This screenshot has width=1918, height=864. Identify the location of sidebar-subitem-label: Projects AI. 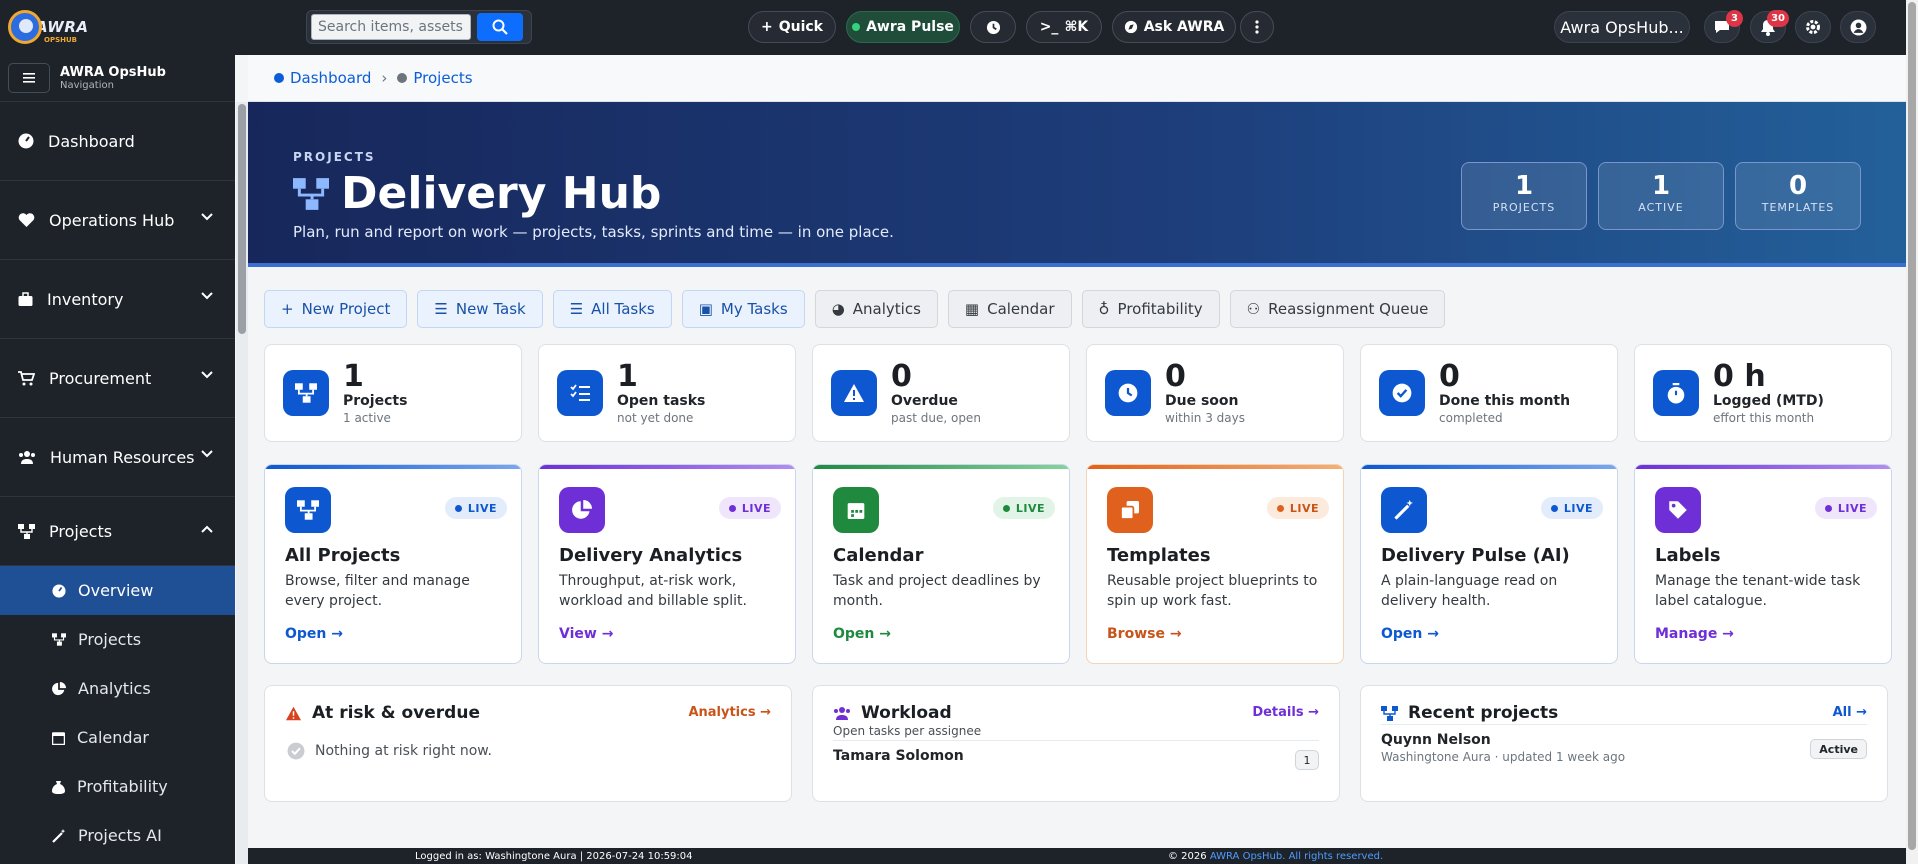
(120, 835).